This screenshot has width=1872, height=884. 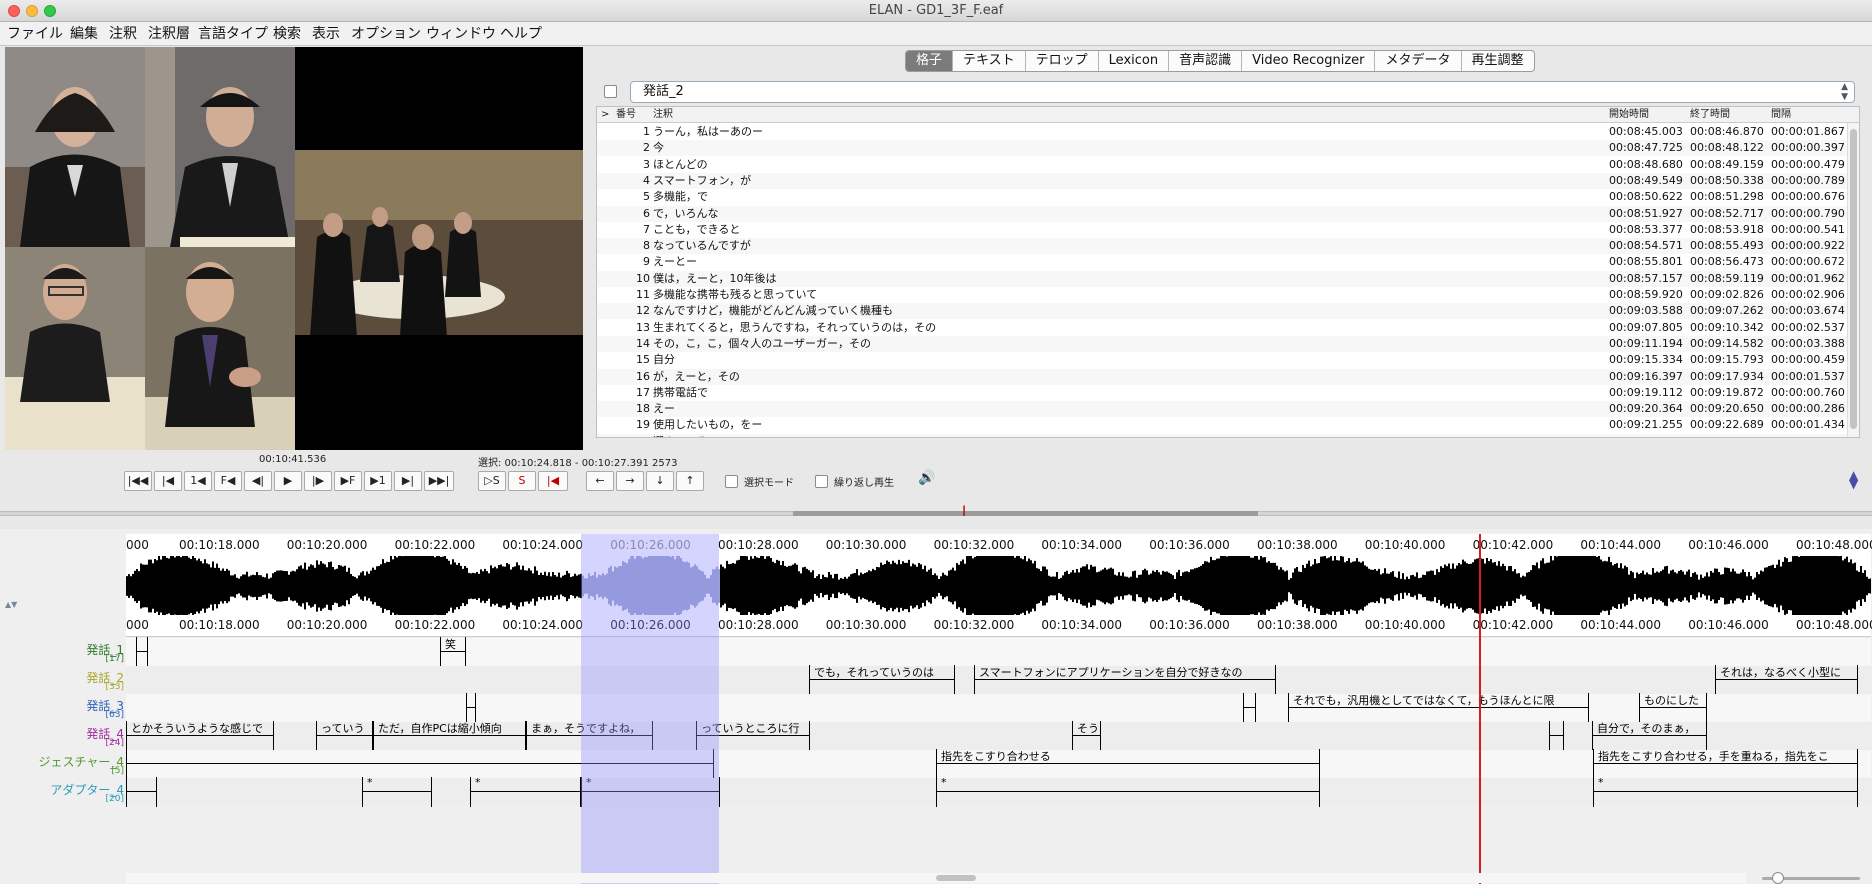 I want to click on timeline-hscrollbar-thumb, so click(x=956, y=878).